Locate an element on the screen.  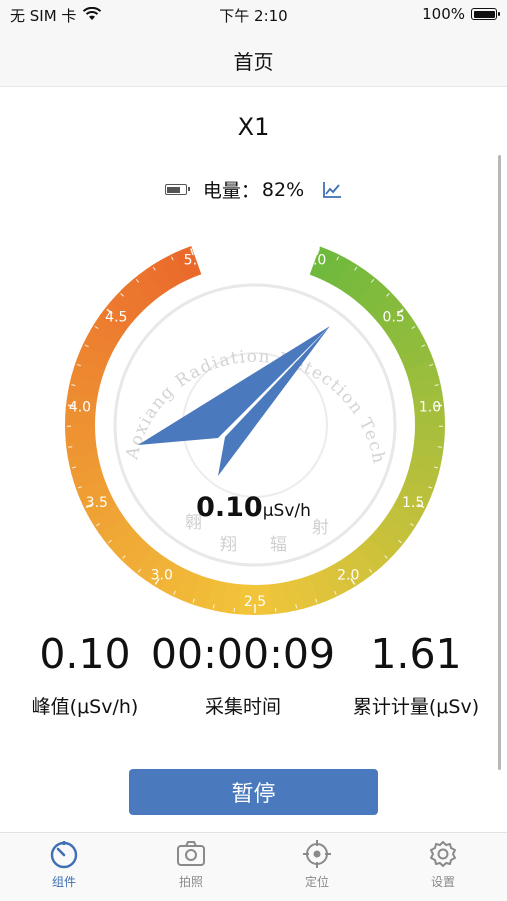
camera-icon is located at coordinates (191, 854).